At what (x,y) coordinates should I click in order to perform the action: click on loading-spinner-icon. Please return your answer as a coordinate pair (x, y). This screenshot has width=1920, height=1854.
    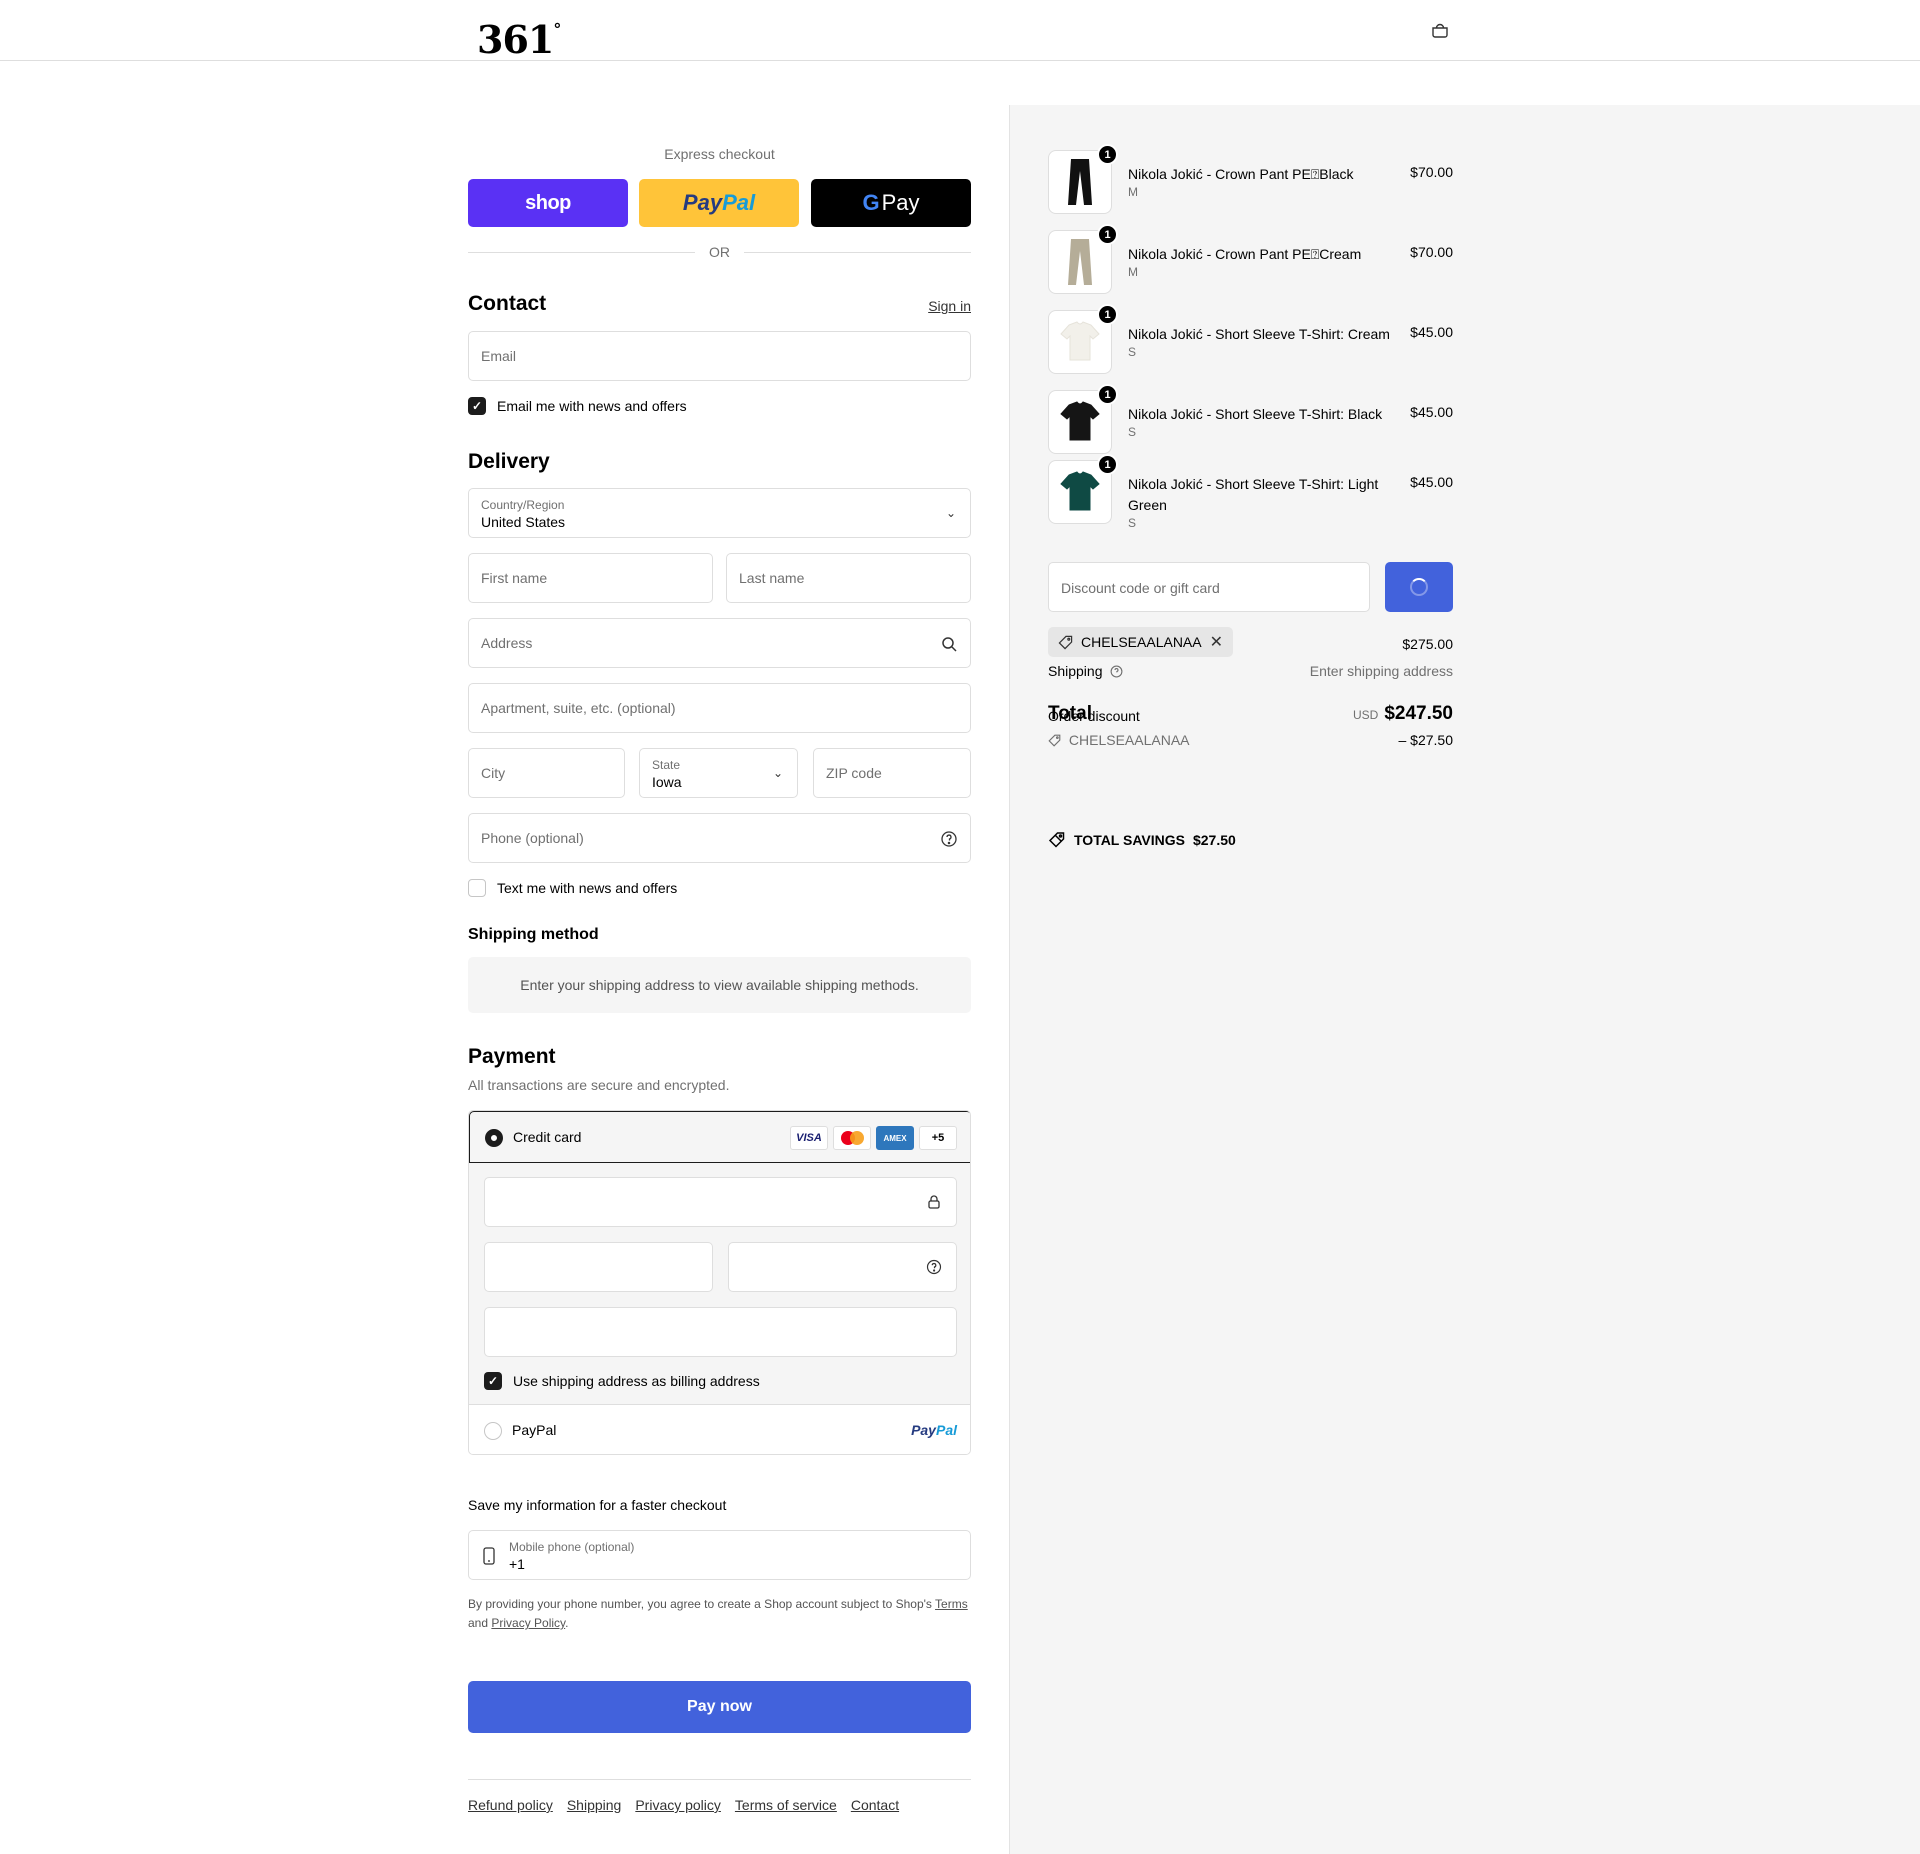
    Looking at the image, I should click on (1419, 587).